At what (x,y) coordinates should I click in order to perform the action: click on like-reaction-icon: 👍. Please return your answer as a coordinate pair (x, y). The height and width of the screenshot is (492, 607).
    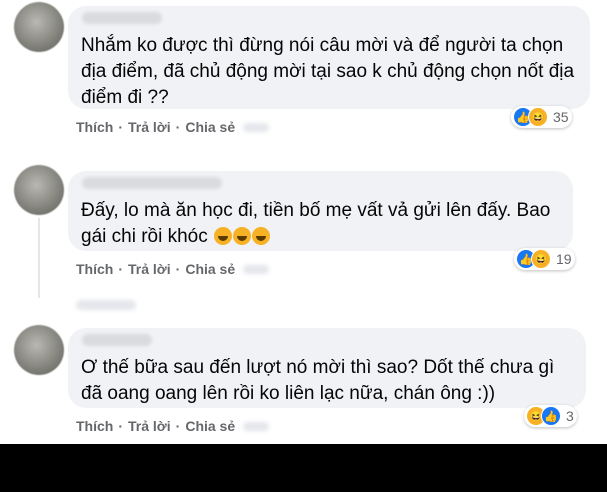
    Looking at the image, I should click on (551, 416).